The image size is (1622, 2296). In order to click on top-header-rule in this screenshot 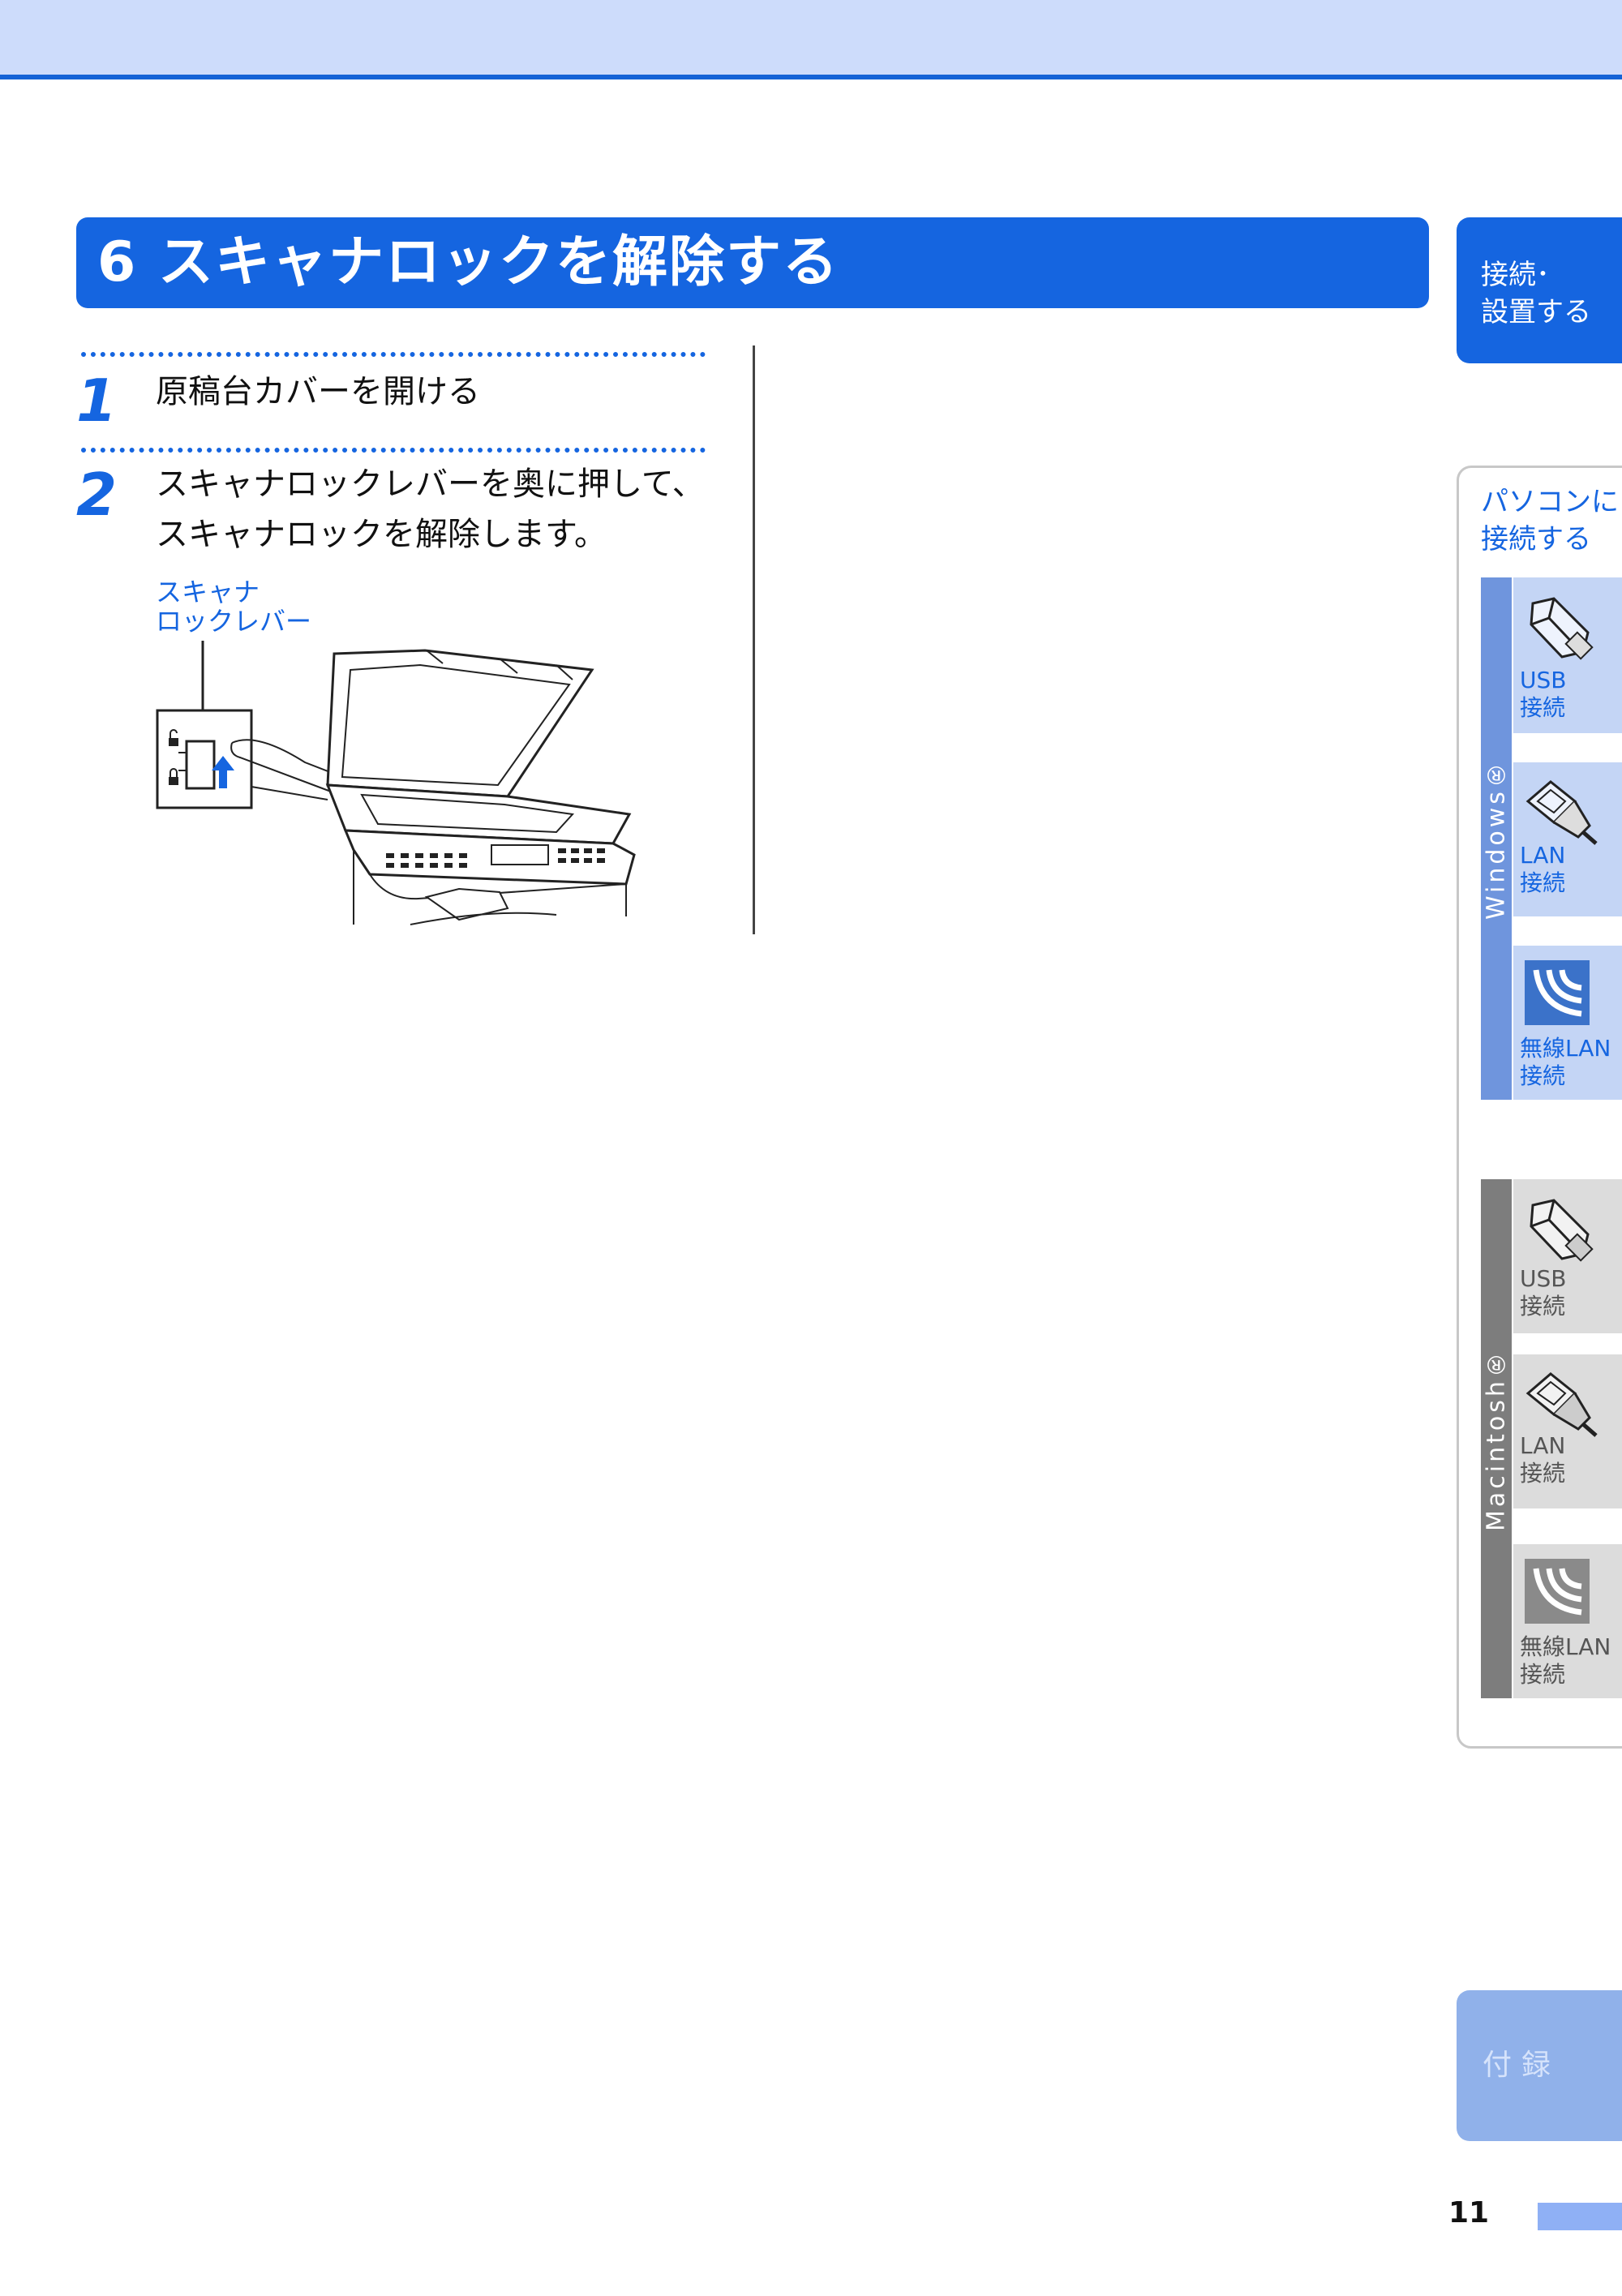, I will do `click(811, 77)`.